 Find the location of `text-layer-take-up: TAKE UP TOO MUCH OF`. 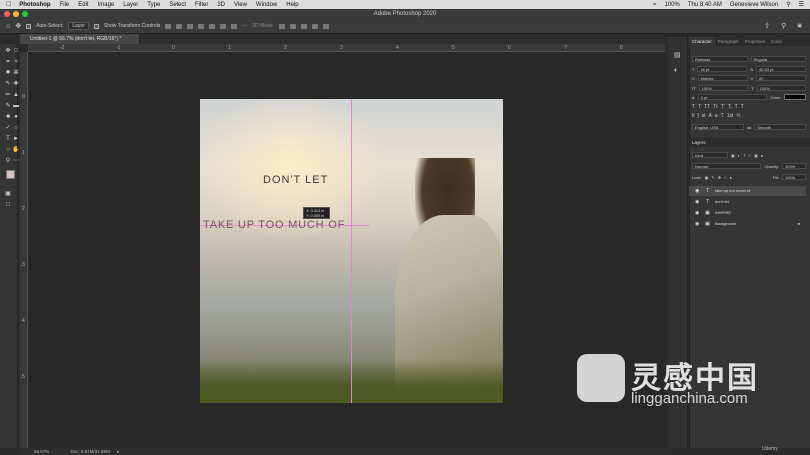

text-layer-take-up: TAKE UP TOO MUCH OF is located at coordinates (274, 225).